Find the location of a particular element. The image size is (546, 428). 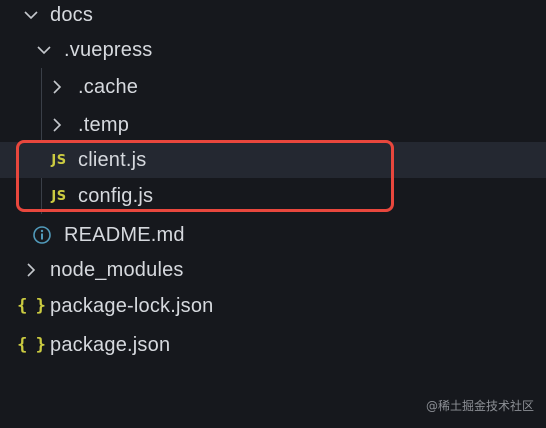

file-label: README.md is located at coordinates (124, 234).